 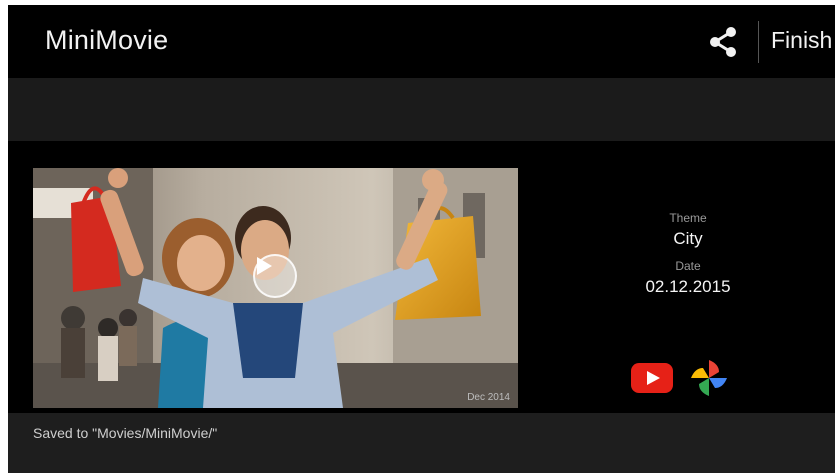 I want to click on thumbnail-date: Dec 2014, so click(x=488, y=397).